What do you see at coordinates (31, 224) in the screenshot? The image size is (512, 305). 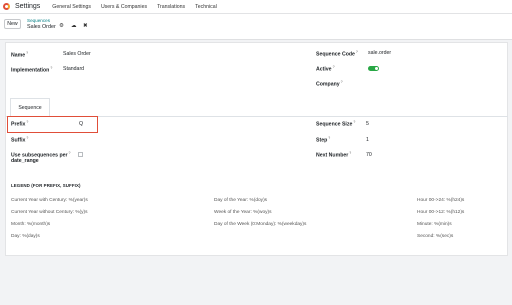 I see `legend-item: Month: %(month)s` at bounding box center [31, 224].